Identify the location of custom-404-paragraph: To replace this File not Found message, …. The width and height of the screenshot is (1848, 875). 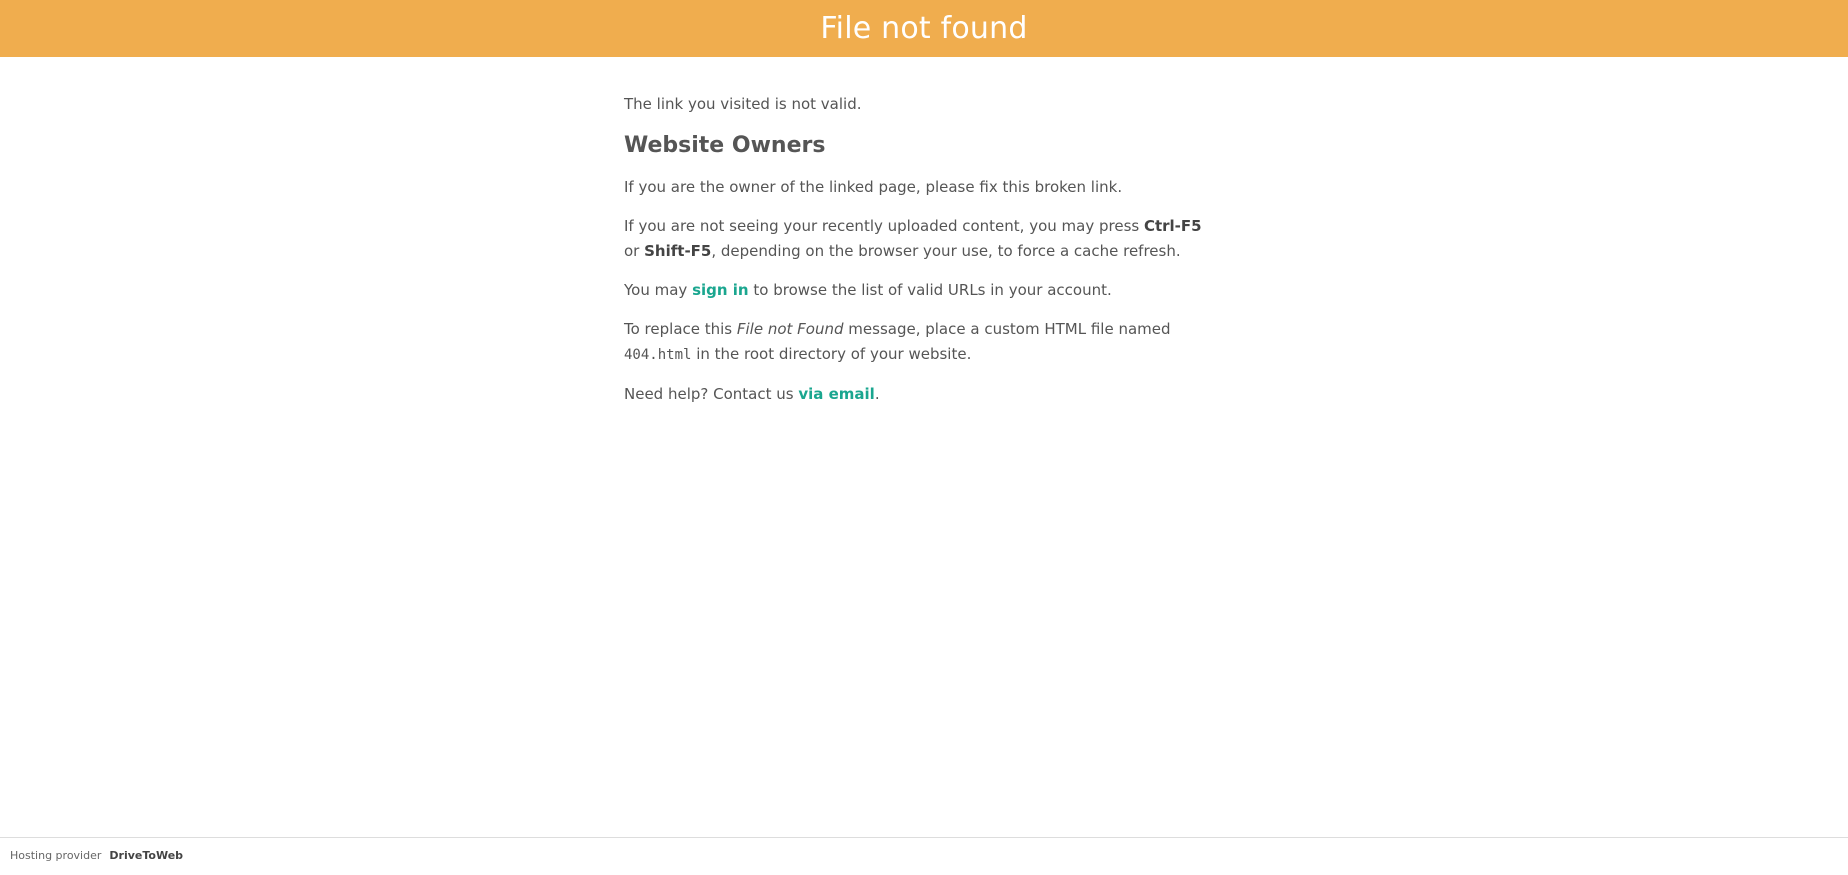
(919, 342).